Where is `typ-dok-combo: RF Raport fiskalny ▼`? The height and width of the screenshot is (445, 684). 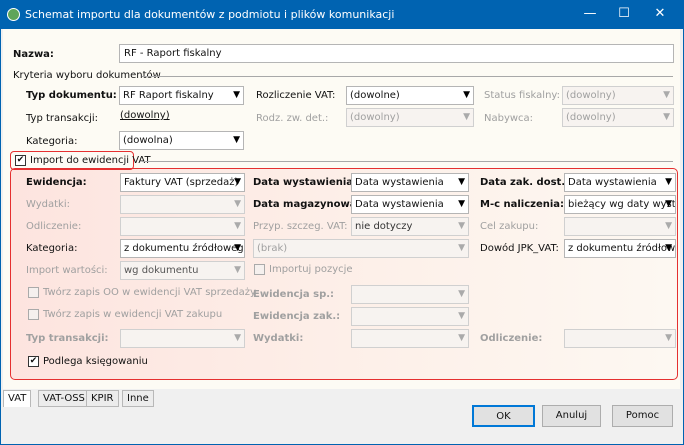 typ-dok-combo: RF Raport fiskalny ▼ is located at coordinates (181, 95).